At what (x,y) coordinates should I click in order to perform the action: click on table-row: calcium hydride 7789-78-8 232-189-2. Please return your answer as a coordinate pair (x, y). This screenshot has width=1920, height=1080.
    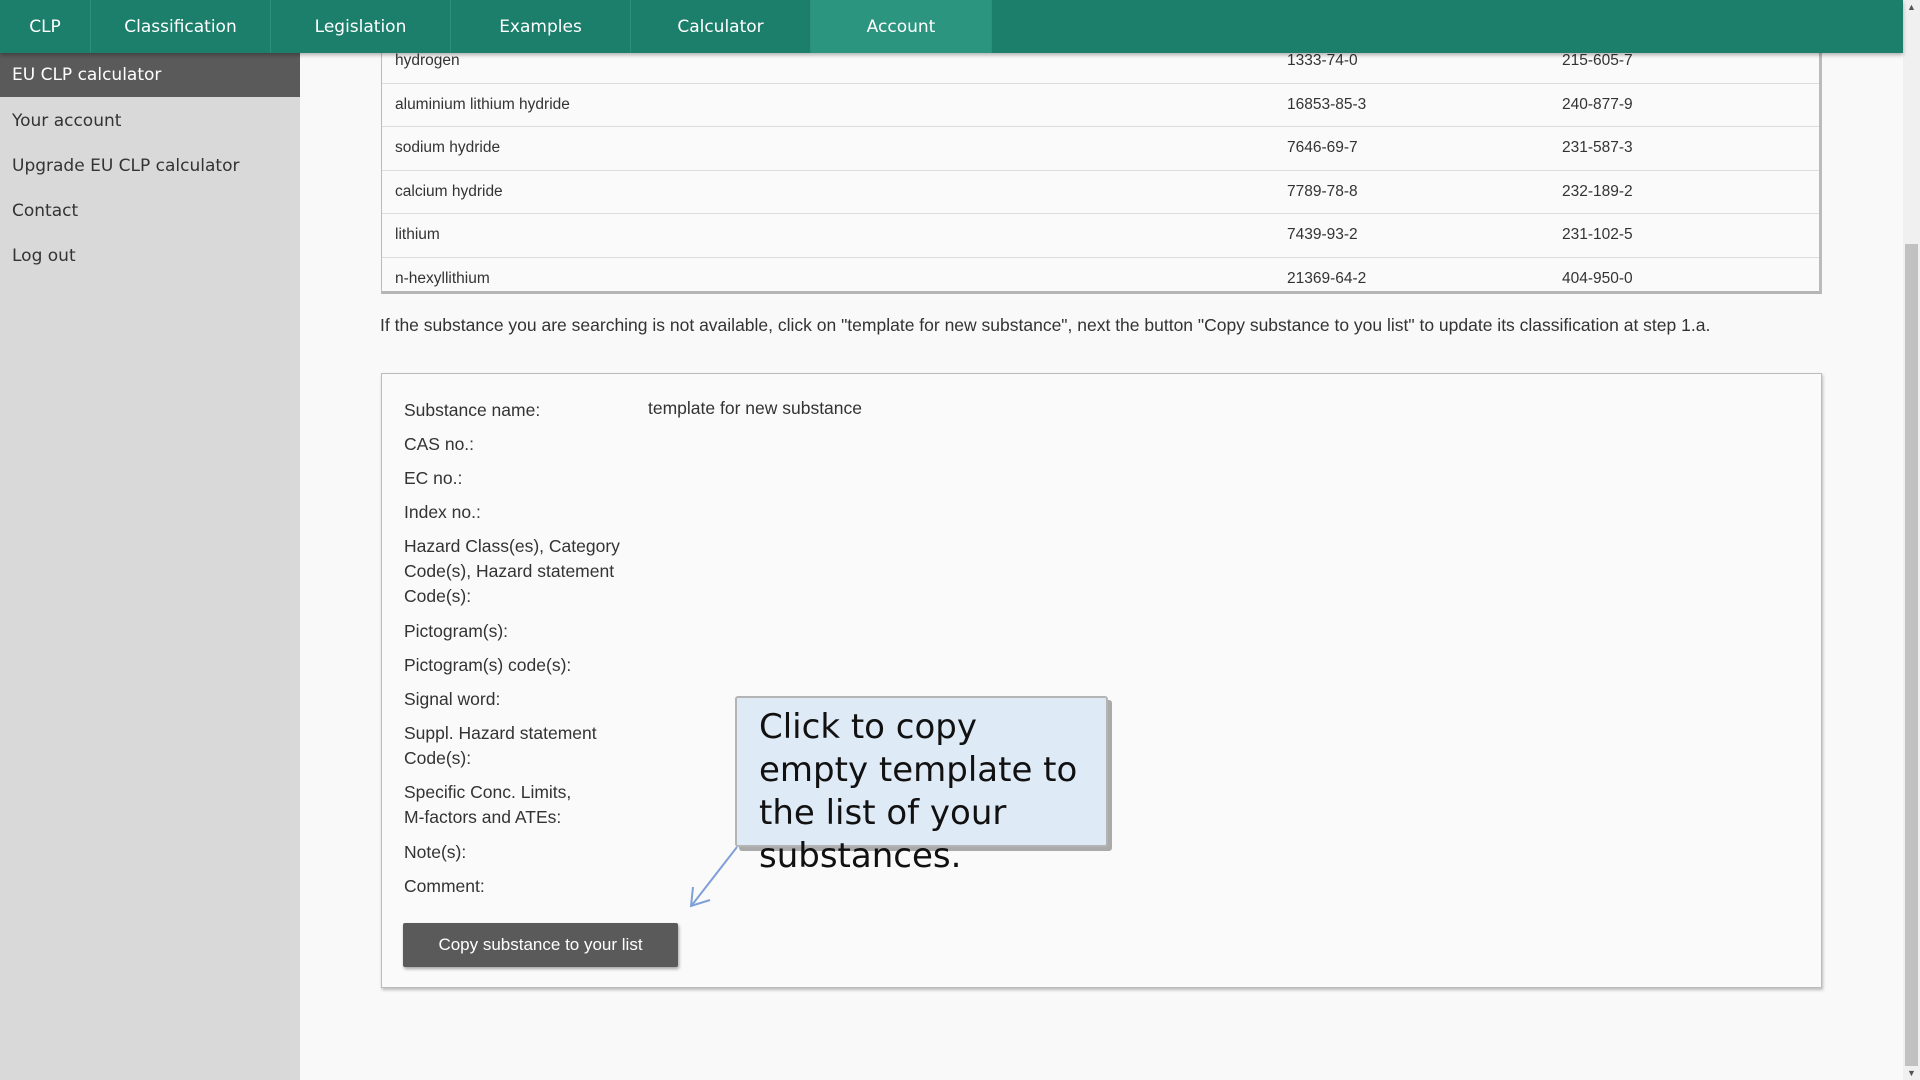
    Looking at the image, I should click on (1100, 192).